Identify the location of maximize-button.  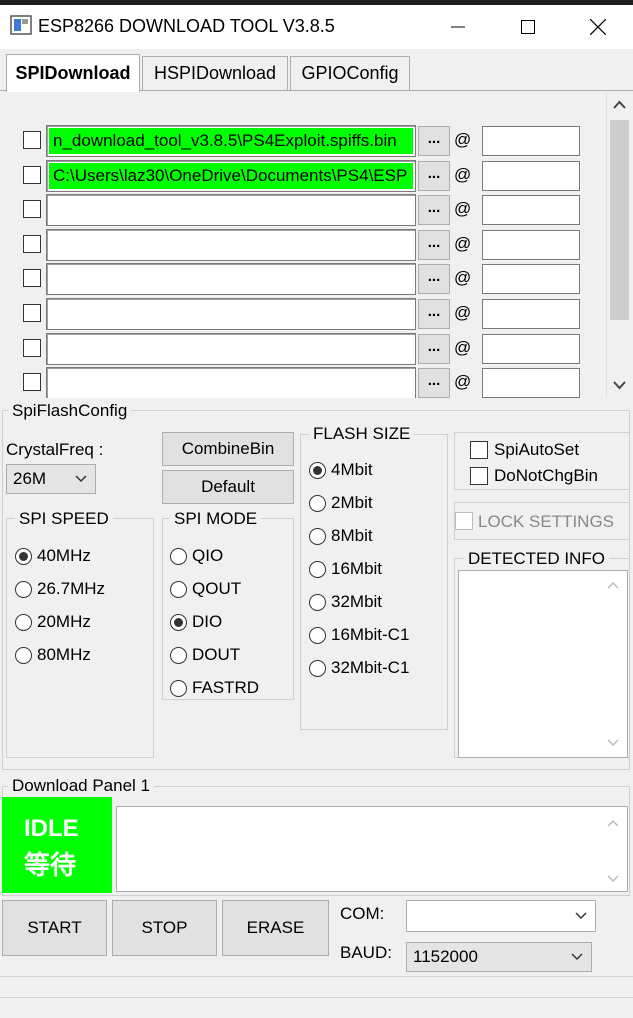
(528, 27).